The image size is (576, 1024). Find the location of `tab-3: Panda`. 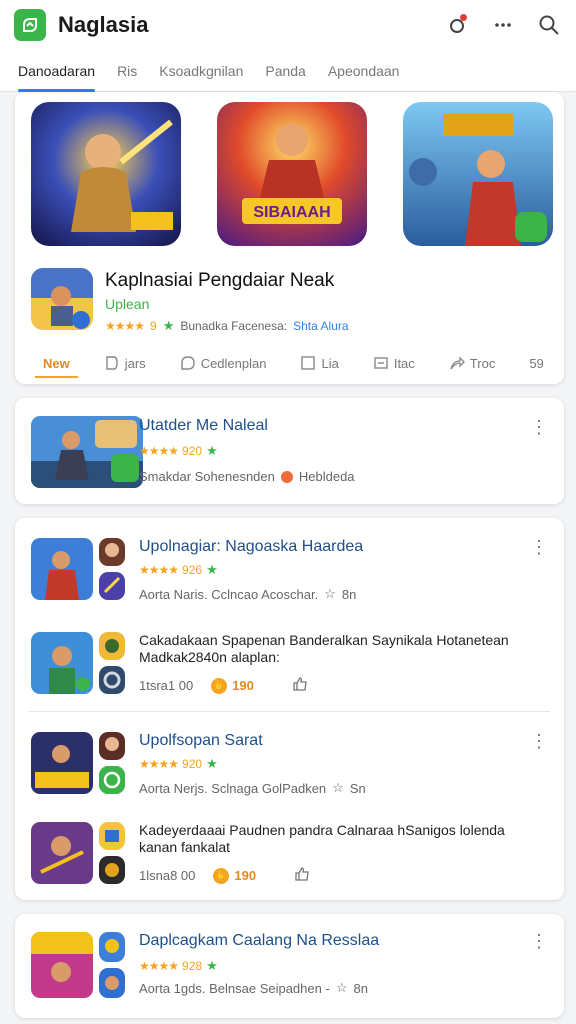

tab-3: Panda is located at coordinates (285, 71).